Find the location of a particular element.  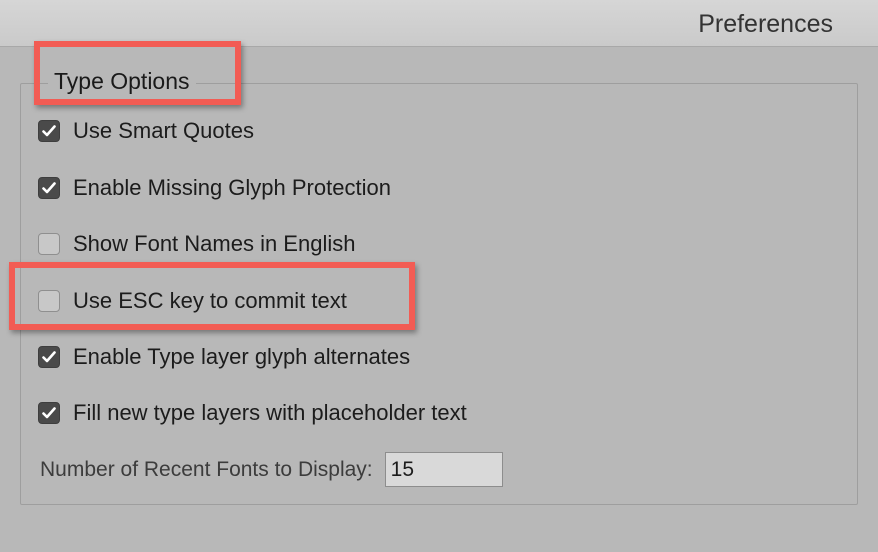

use-esc-key-to-commit-text-label: Use ESC key to commit text is located at coordinates (210, 300).